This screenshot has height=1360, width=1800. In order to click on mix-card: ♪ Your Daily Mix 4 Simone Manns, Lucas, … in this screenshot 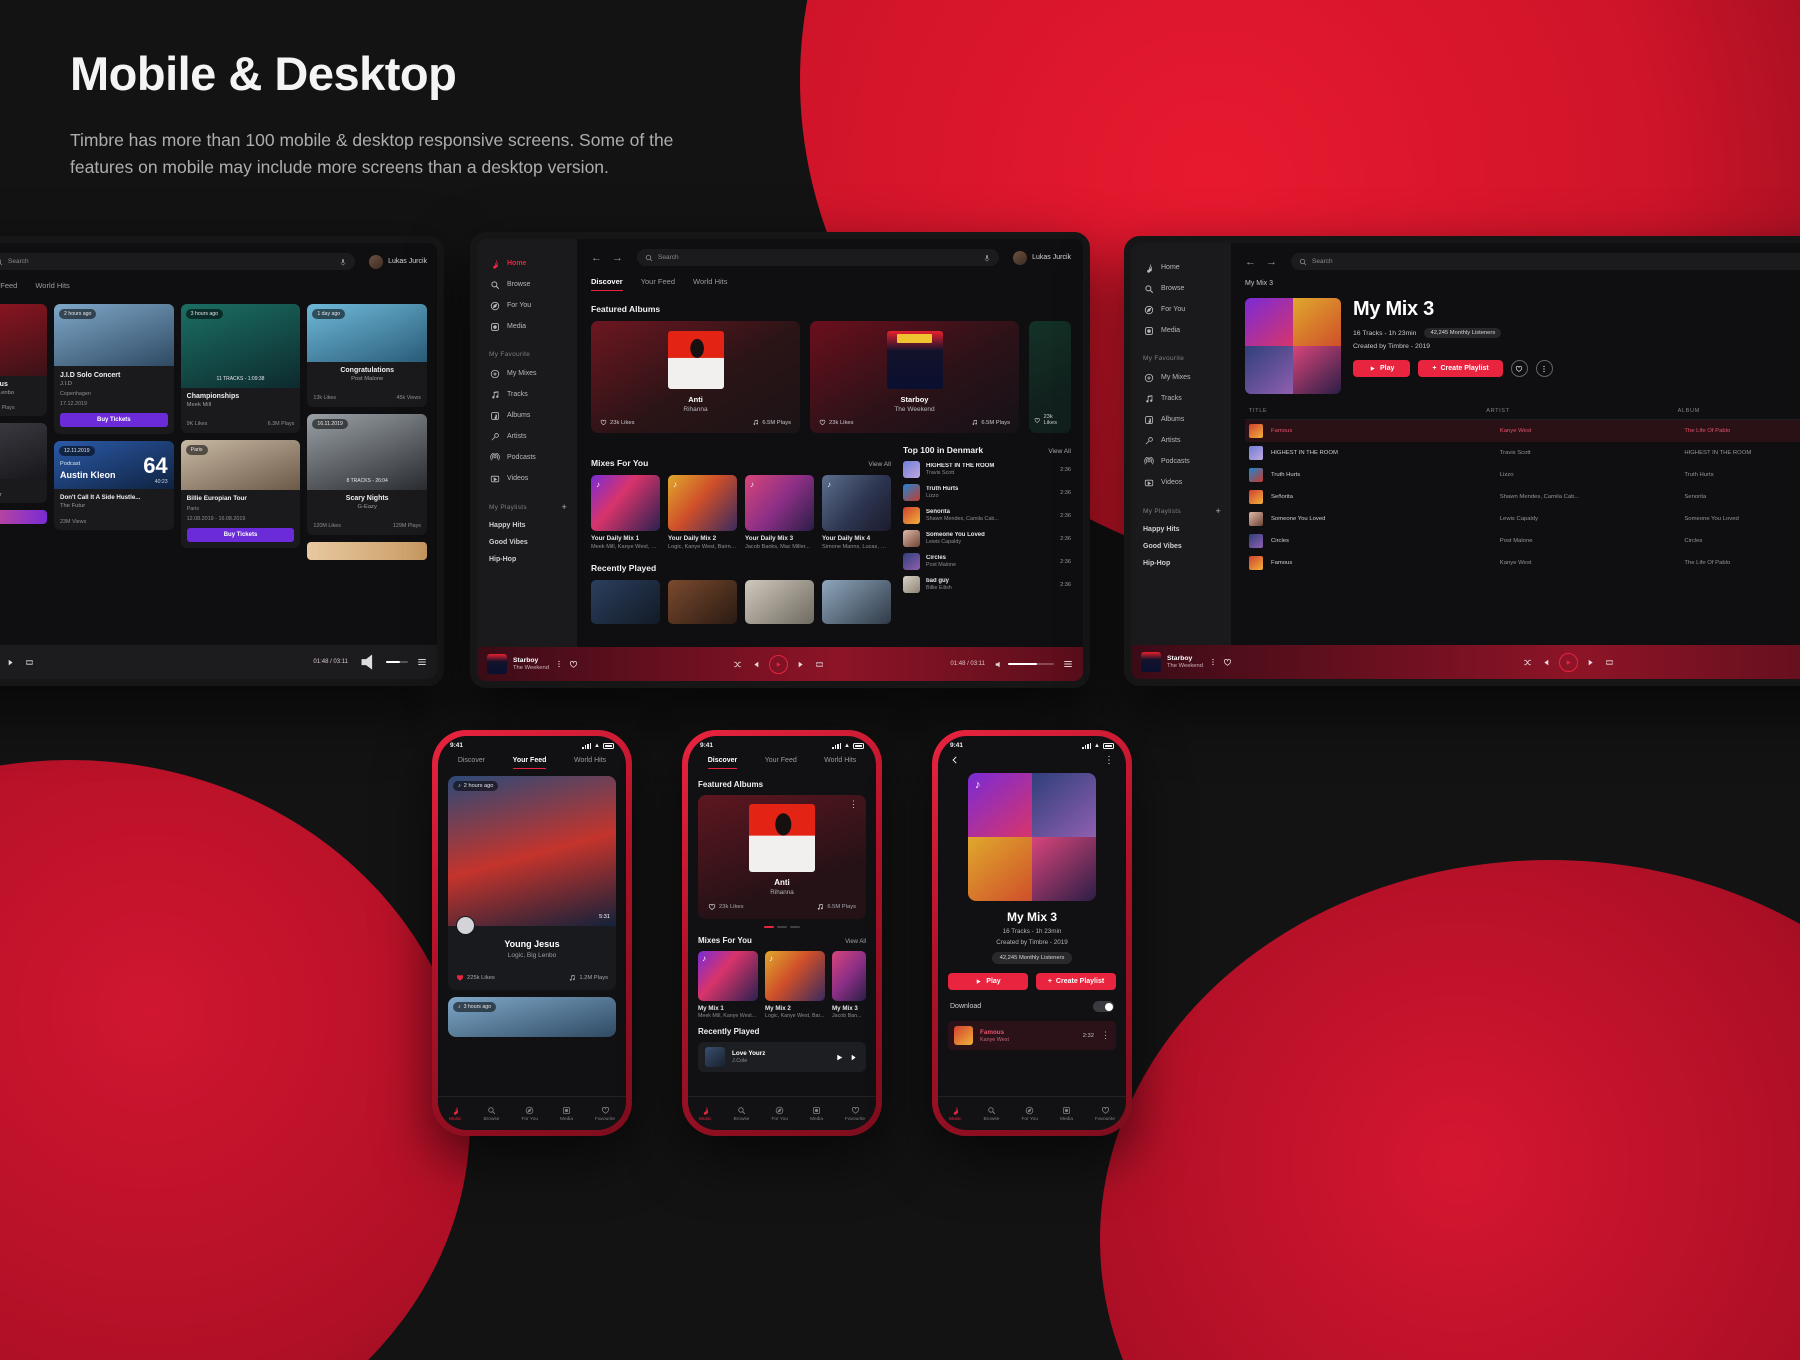, I will do `click(856, 512)`.